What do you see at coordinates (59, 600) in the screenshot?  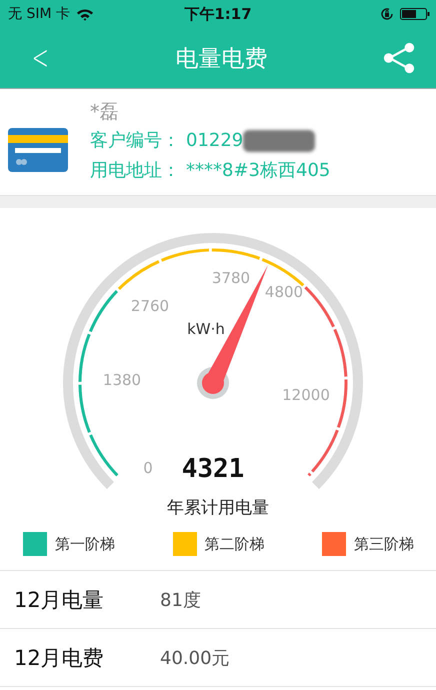 I see `row-label: 12月电量` at bounding box center [59, 600].